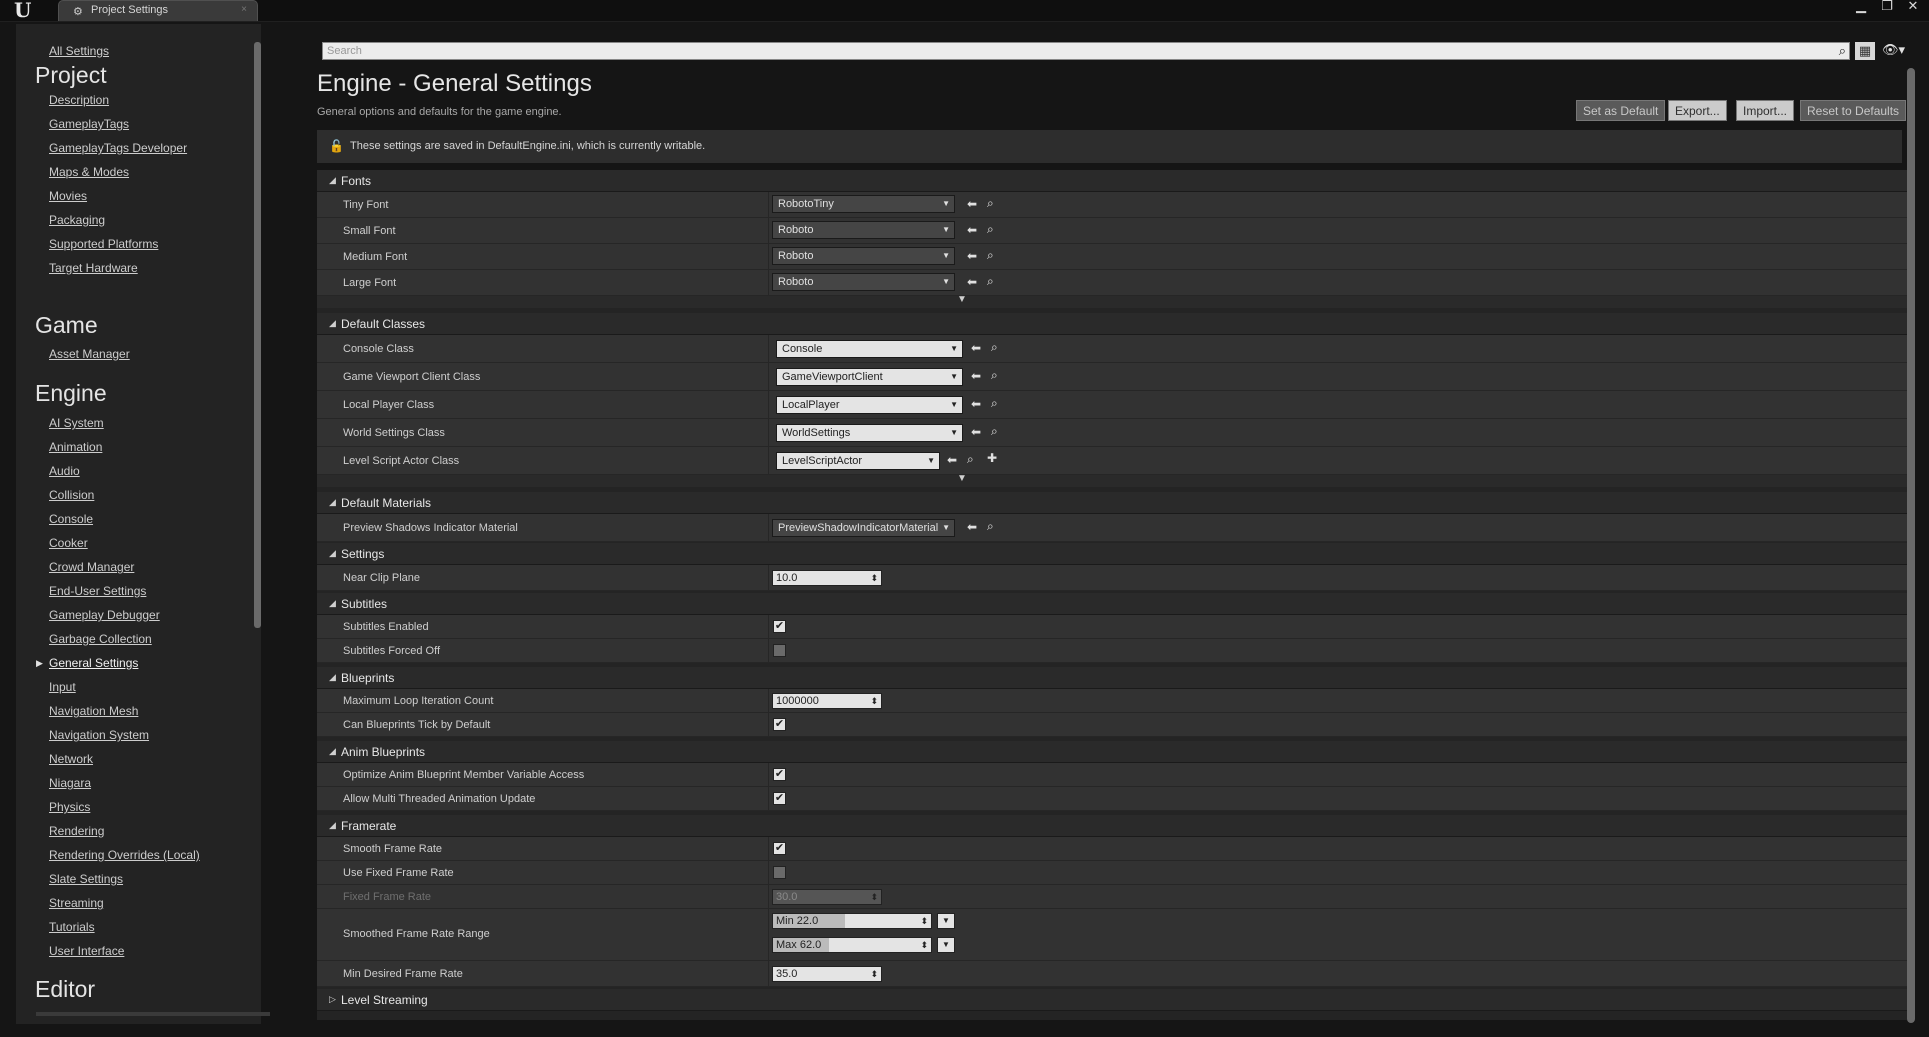 The image size is (1929, 1037). Describe the element at coordinates (779, 626) in the screenshot. I see `subtitles-enabled-checkbox: ✔` at that location.